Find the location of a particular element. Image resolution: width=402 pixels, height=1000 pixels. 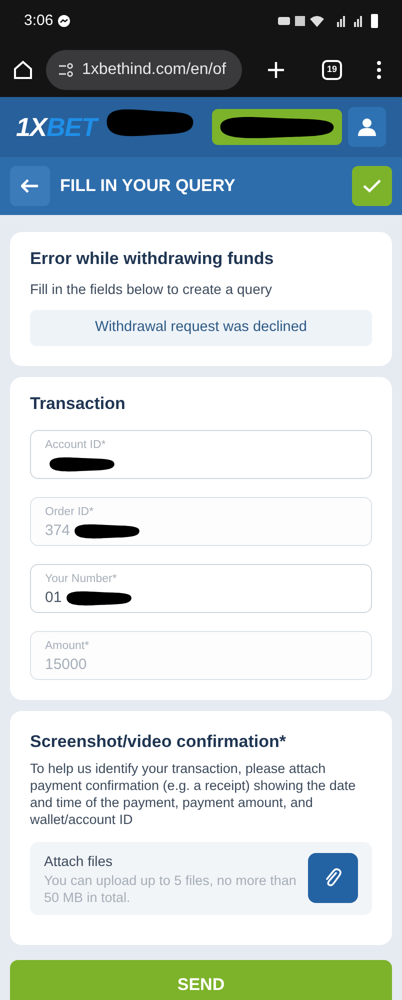

send-button: SEND is located at coordinates (201, 980).